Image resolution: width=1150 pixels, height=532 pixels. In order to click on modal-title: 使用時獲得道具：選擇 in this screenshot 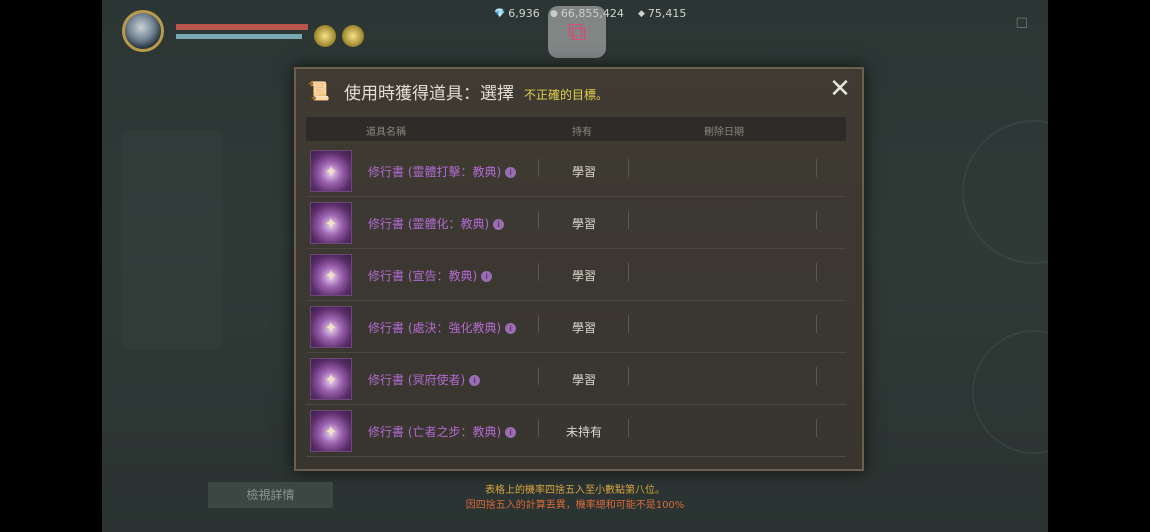, I will do `click(429, 93)`.